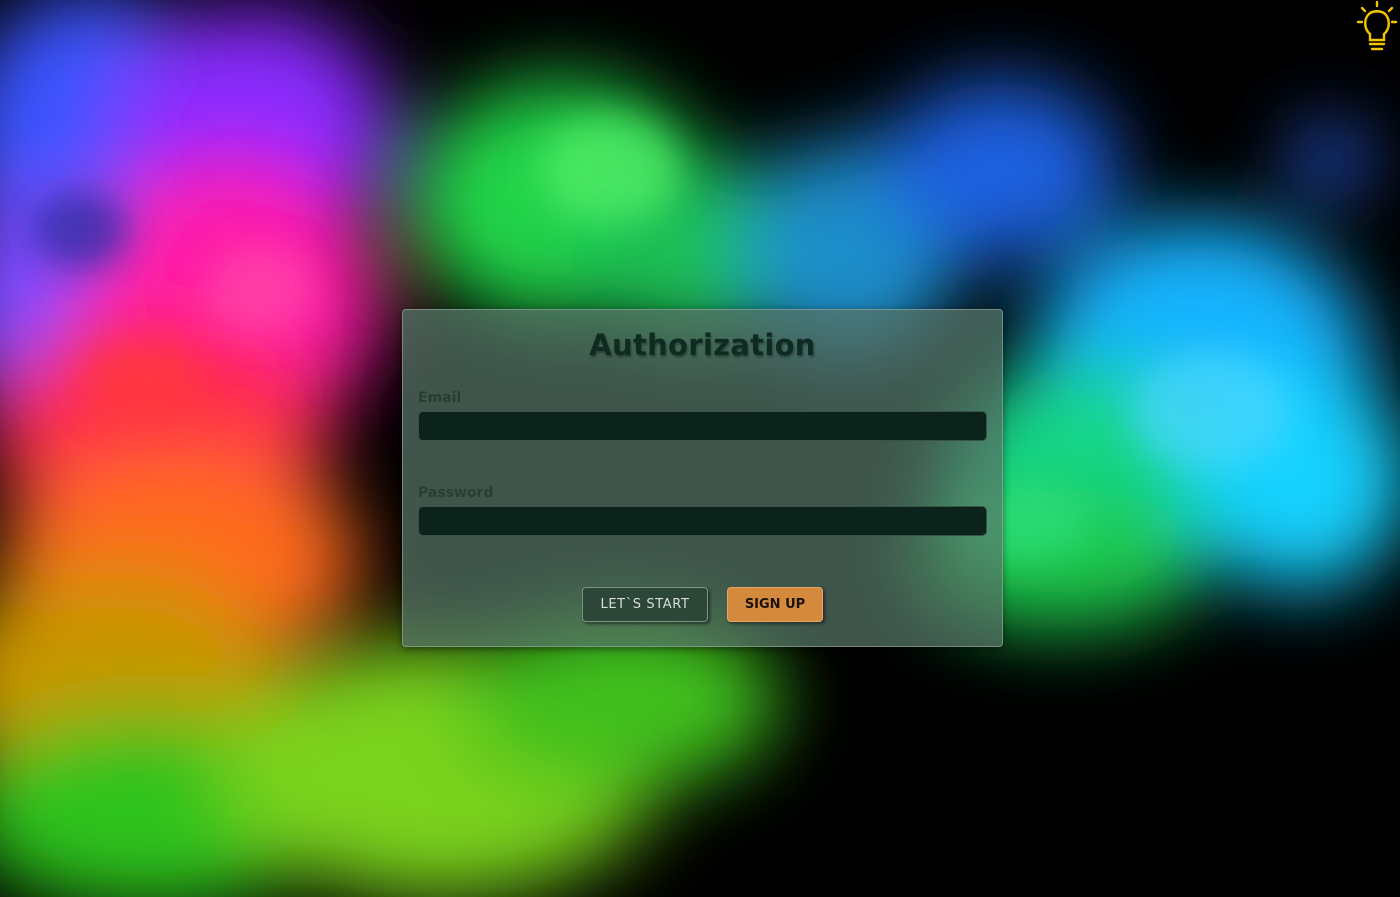 This screenshot has height=897, width=1400. Describe the element at coordinates (702, 426) in the screenshot. I see `email-field` at that location.